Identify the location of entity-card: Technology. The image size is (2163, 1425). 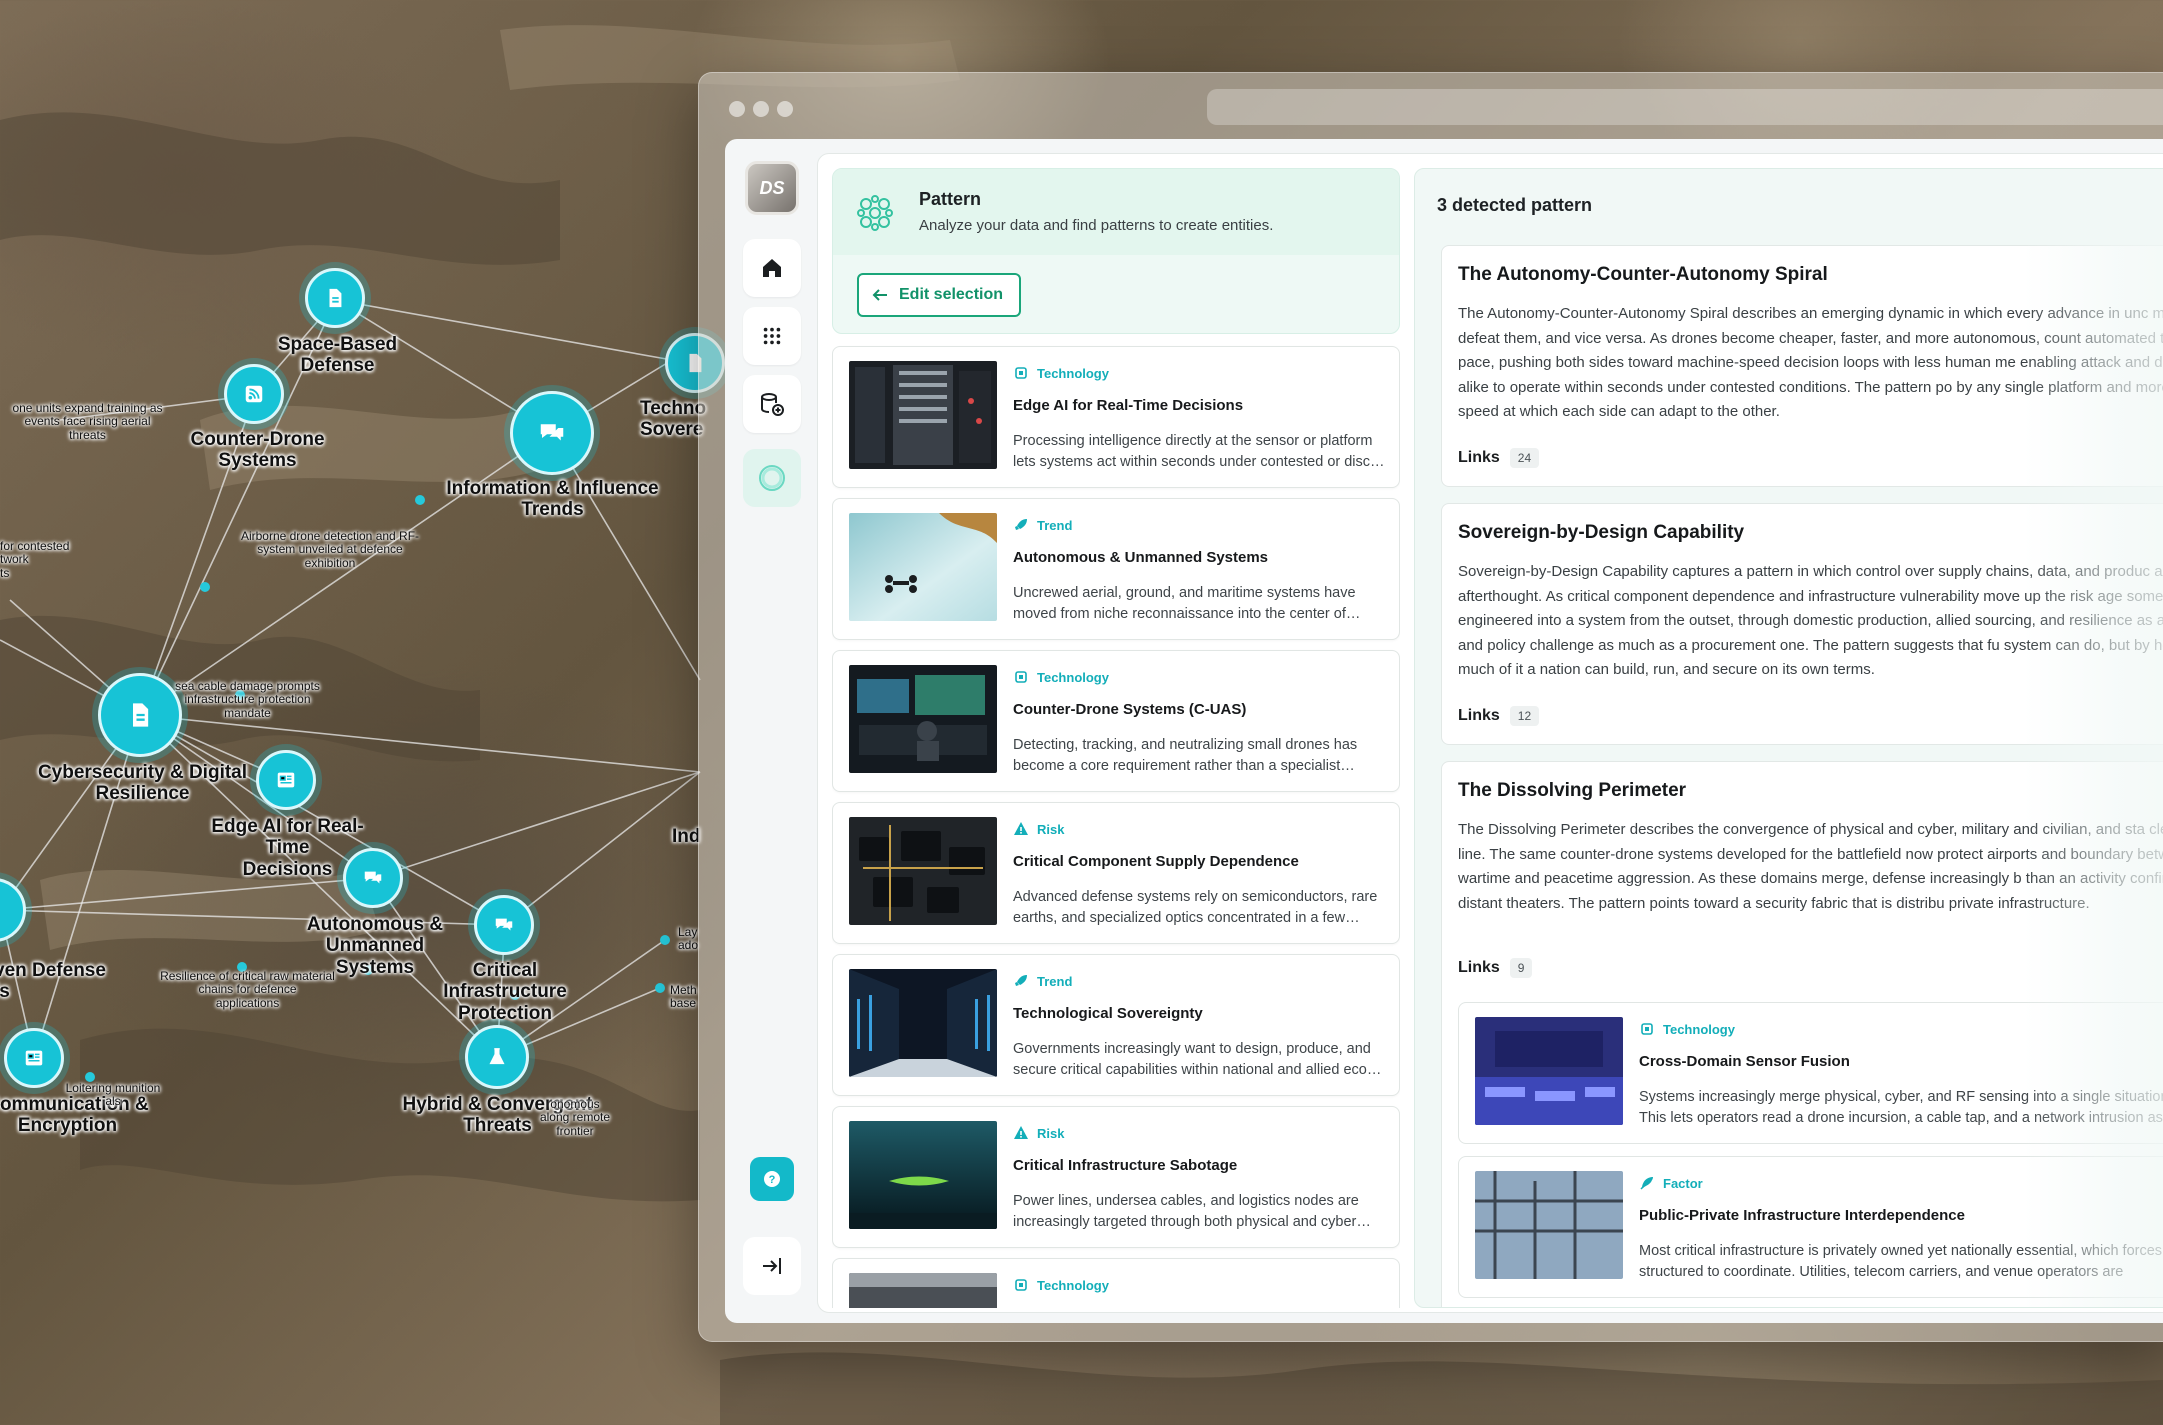
(1116, 1283).